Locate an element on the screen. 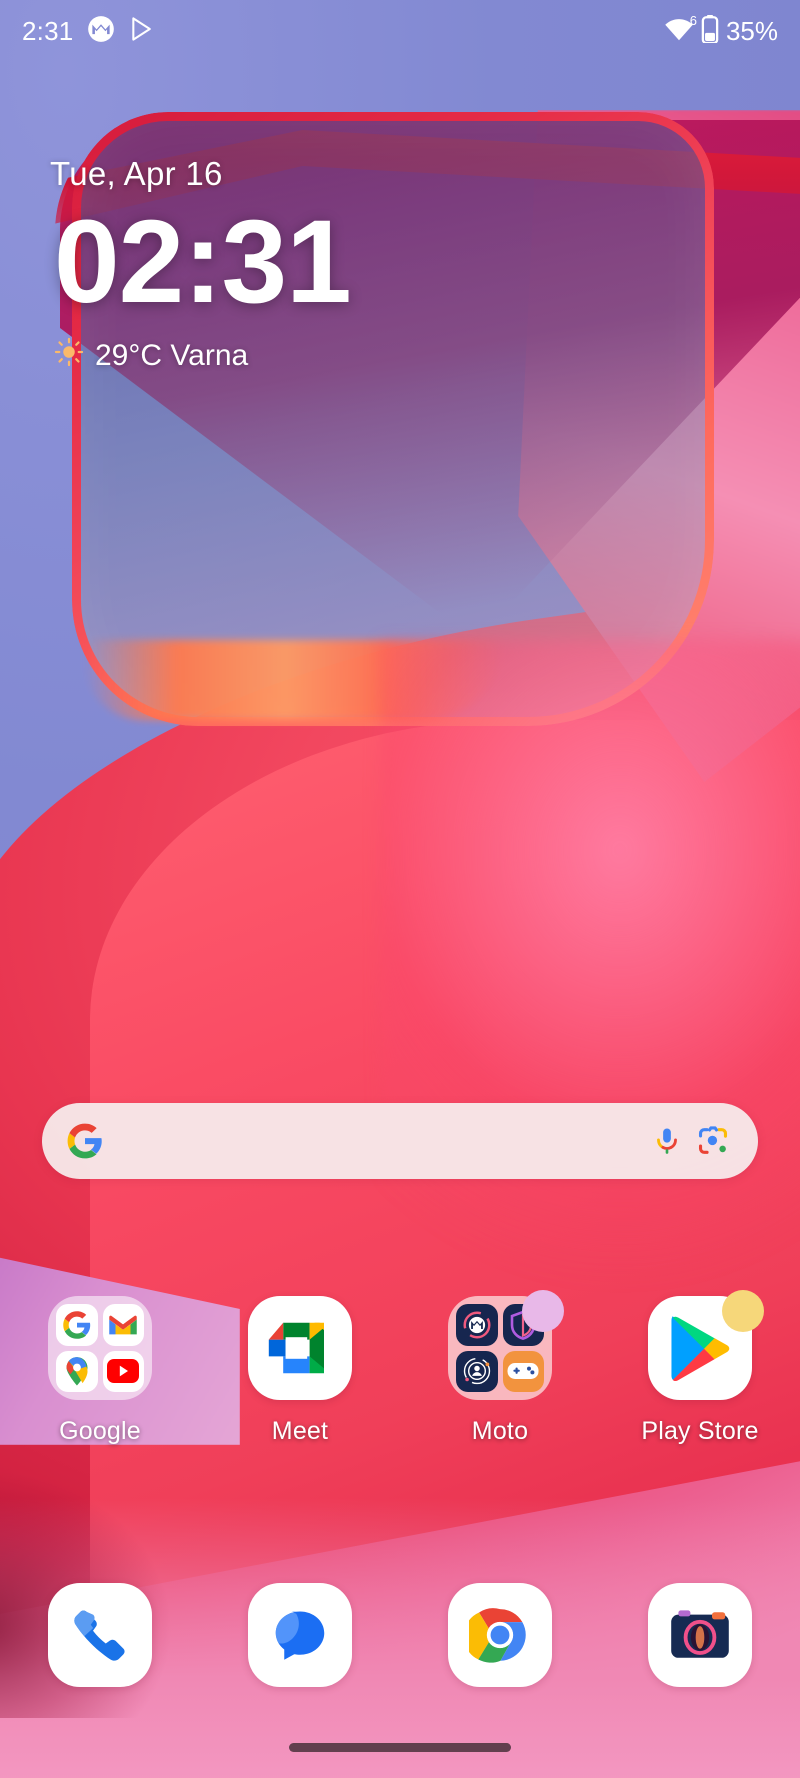 This screenshot has height=1778, width=800. messages-icon is located at coordinates (300, 1635).